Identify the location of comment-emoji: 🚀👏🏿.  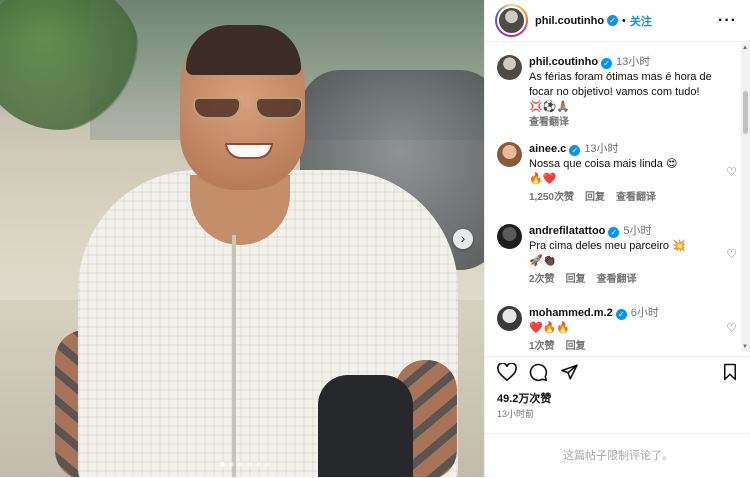
(543, 261).